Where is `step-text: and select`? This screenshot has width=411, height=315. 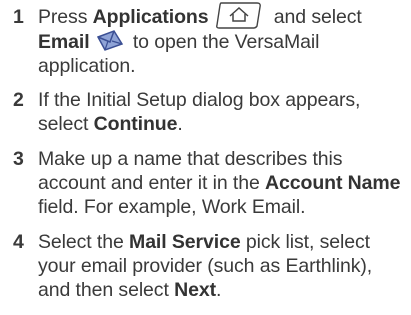
step-text: and select is located at coordinates (315, 17).